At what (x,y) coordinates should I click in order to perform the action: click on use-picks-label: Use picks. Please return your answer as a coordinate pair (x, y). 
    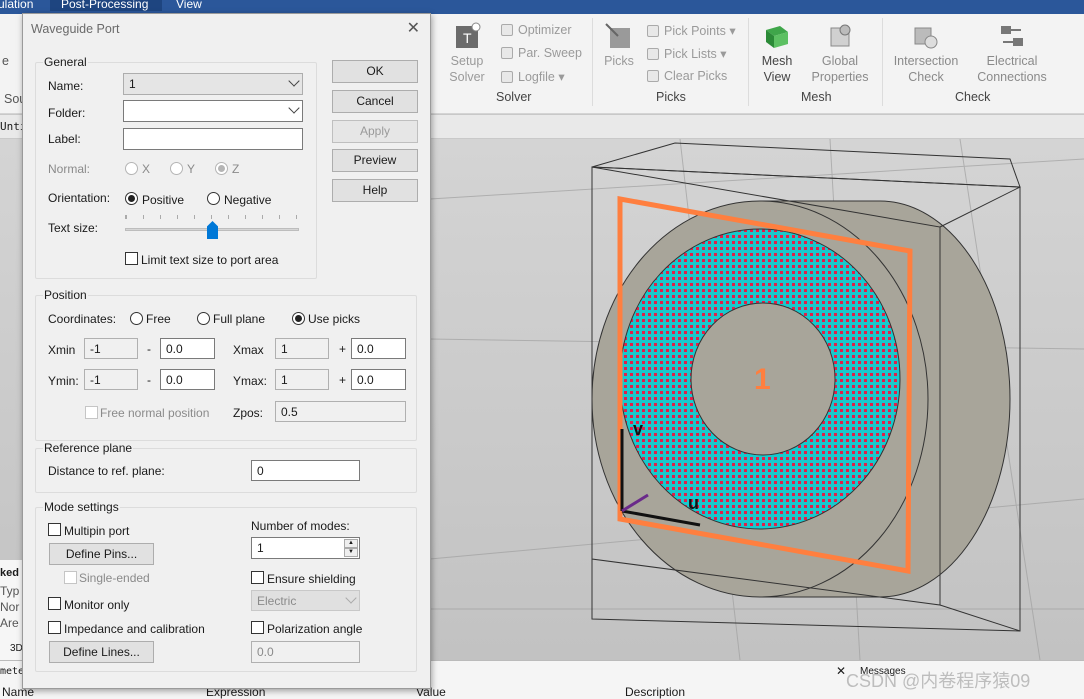
    Looking at the image, I should click on (334, 319).